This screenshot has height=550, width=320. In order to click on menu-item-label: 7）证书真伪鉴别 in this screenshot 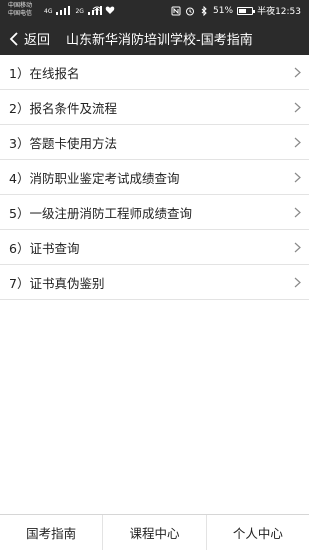, I will do `click(57, 283)`.